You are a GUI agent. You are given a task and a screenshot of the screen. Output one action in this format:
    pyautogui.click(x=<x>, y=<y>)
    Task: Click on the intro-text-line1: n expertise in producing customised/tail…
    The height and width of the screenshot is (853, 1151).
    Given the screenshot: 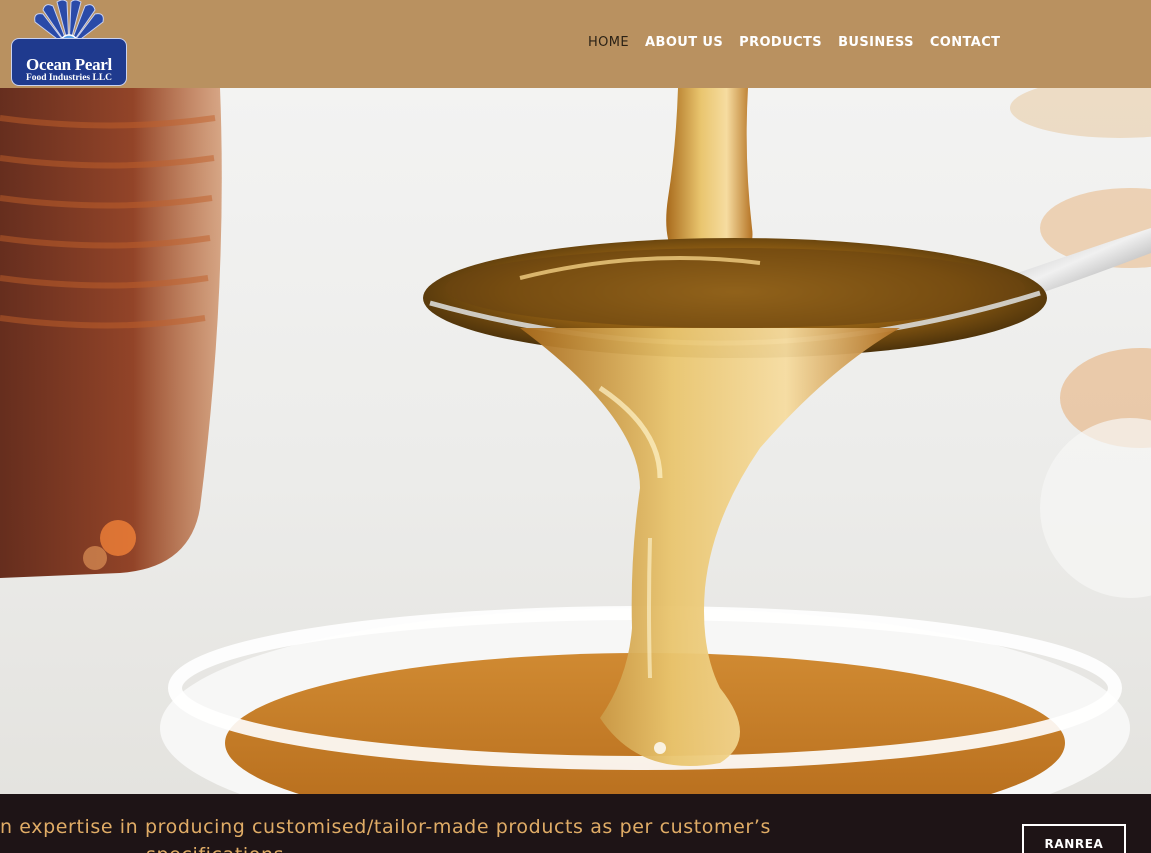 What is the action you would take?
    pyautogui.click(x=385, y=827)
    